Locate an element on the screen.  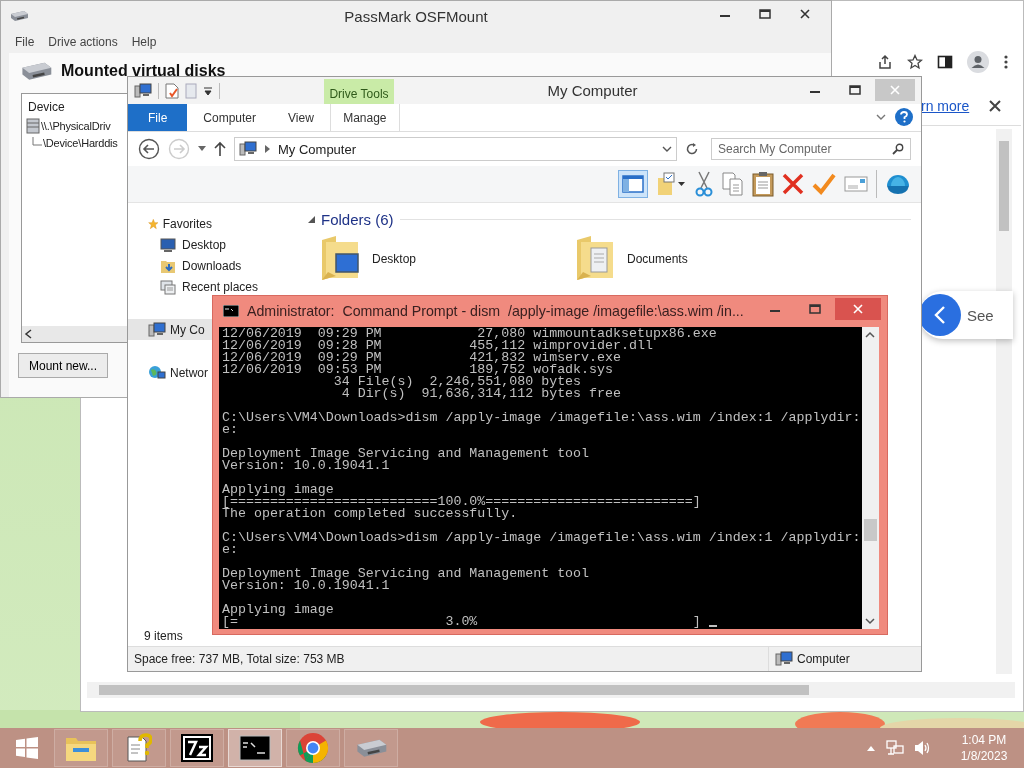
preview-pane-button is located at coordinates (633, 184).